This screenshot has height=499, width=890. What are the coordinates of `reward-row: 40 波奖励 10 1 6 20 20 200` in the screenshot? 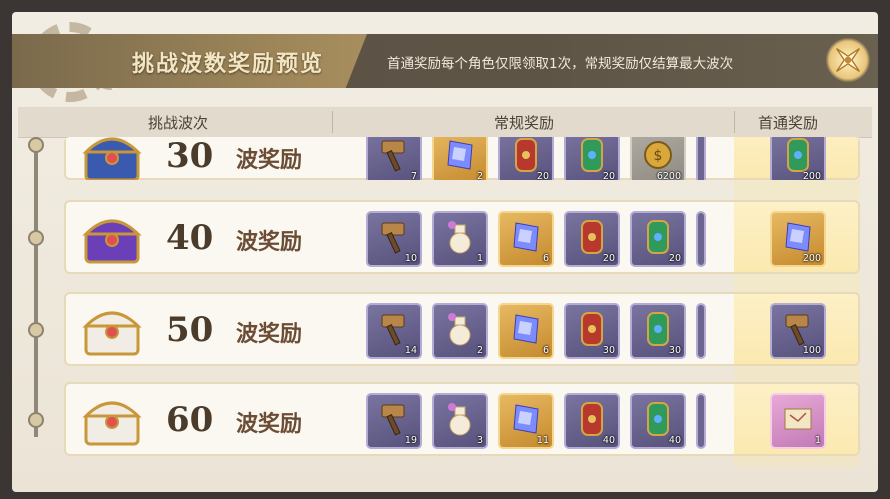 It's located at (462, 237).